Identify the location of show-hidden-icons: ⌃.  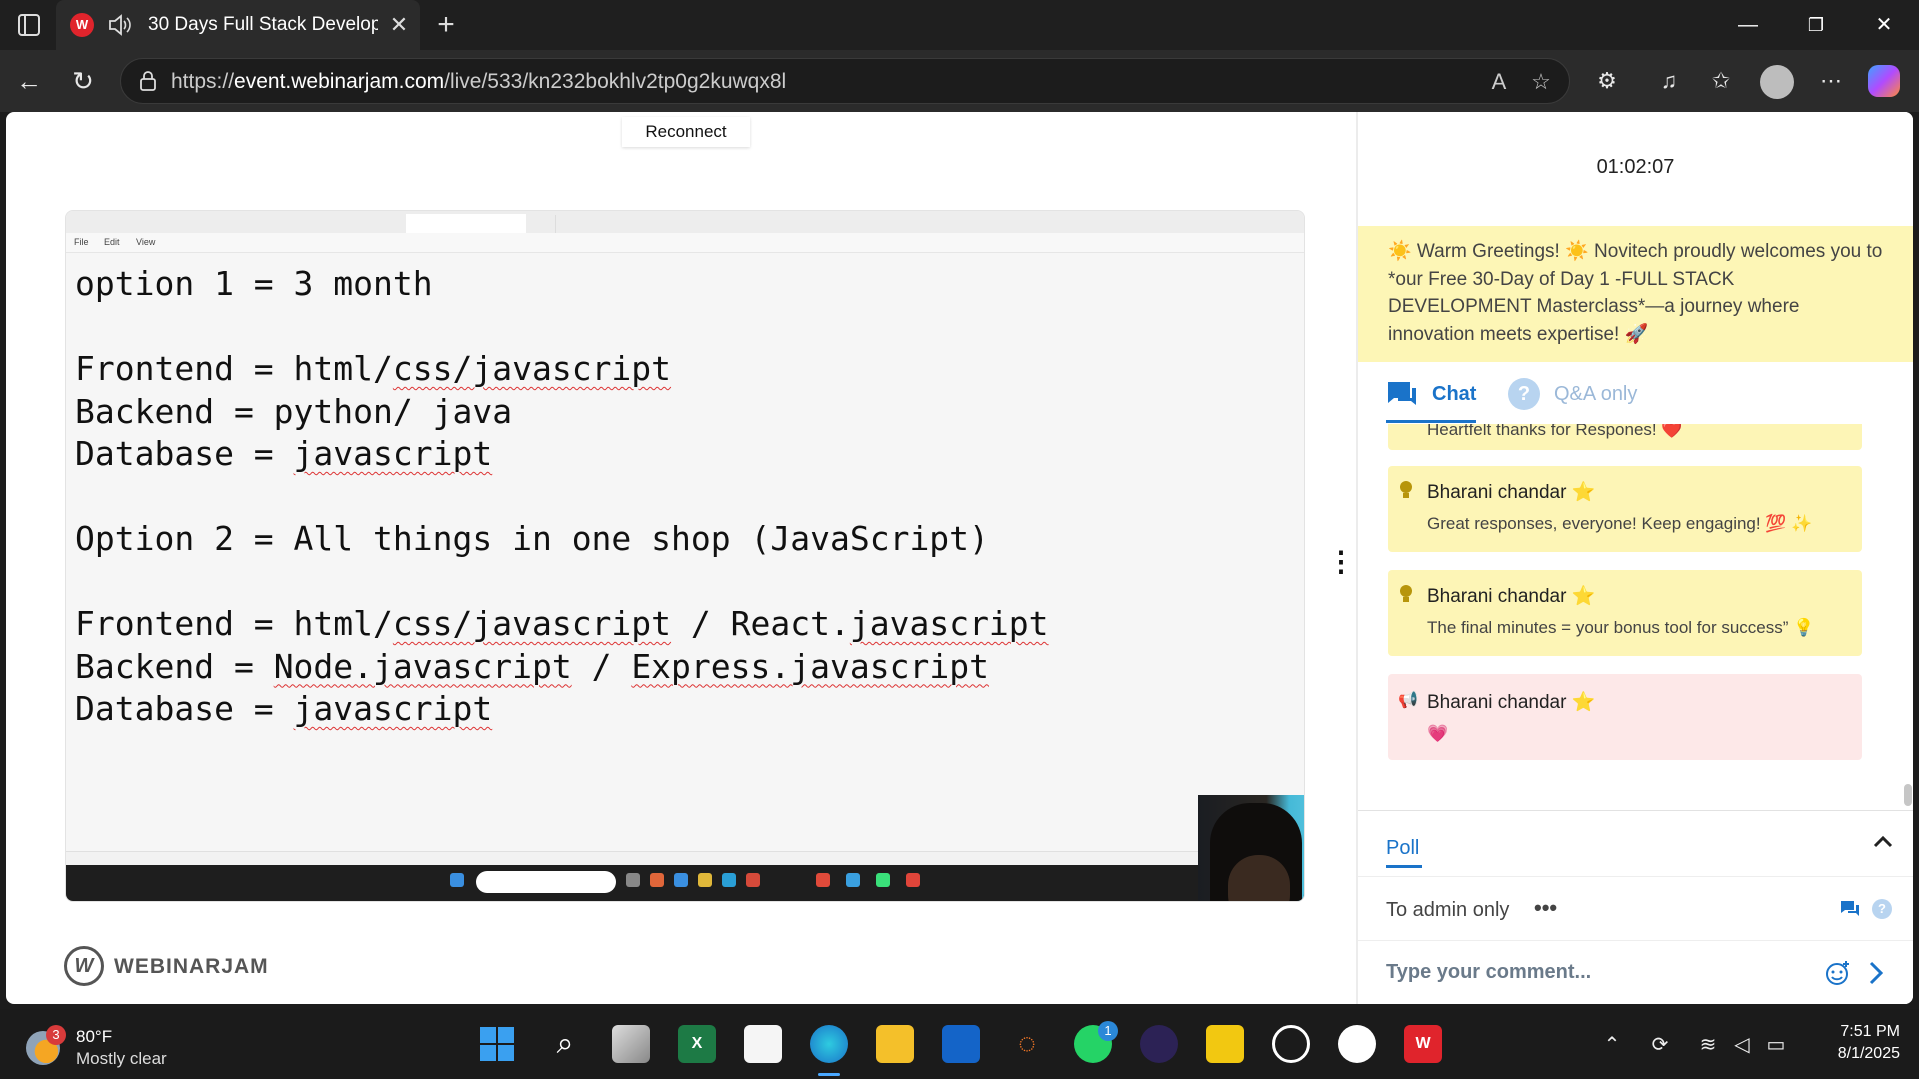
(1612, 1045).